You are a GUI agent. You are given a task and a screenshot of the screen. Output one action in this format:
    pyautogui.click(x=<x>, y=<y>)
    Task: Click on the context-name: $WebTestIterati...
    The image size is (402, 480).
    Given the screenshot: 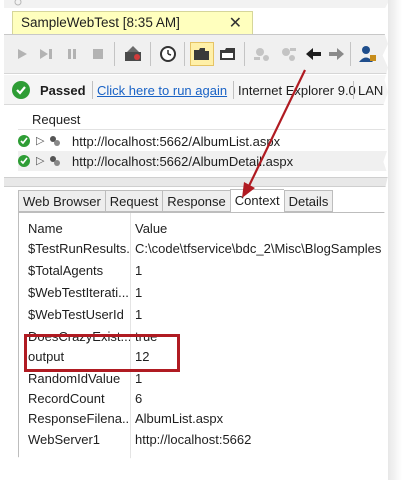 What is the action you would take?
    pyautogui.click(x=78, y=292)
    